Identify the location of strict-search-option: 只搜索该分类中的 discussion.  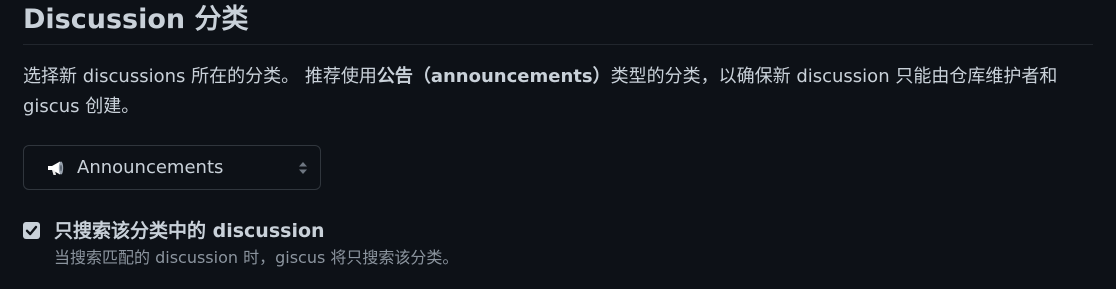
(174, 231).